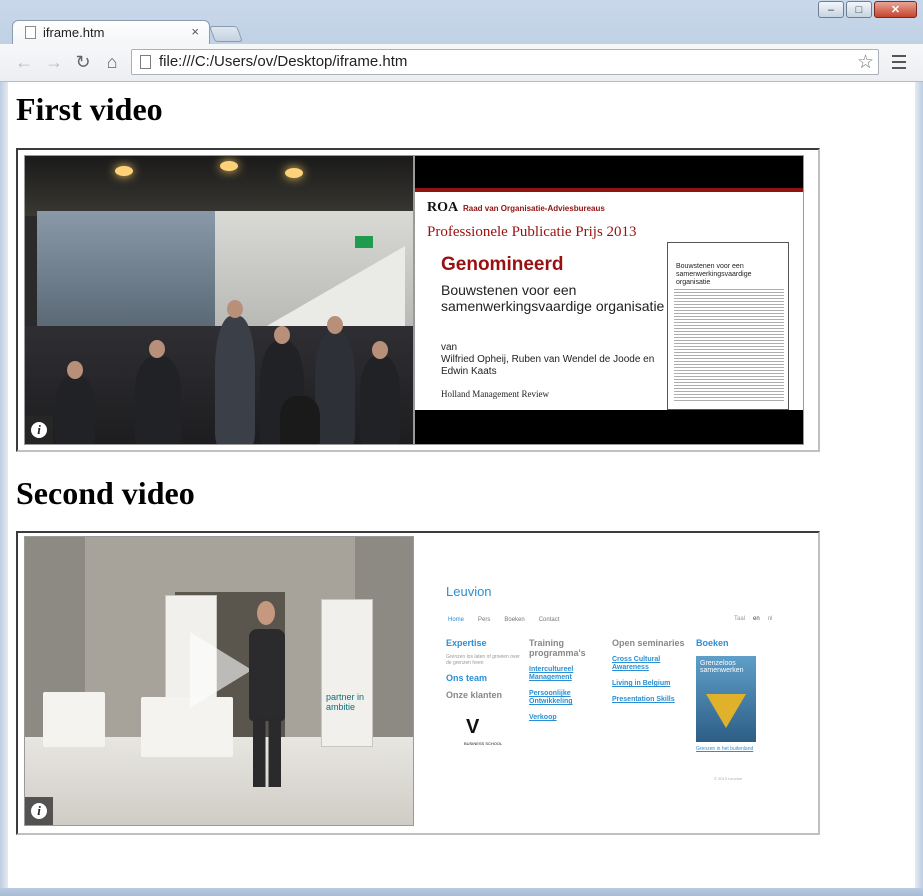  Describe the element at coordinates (347, 673) in the screenshot. I see `banner-right: partner in ambitie` at that location.